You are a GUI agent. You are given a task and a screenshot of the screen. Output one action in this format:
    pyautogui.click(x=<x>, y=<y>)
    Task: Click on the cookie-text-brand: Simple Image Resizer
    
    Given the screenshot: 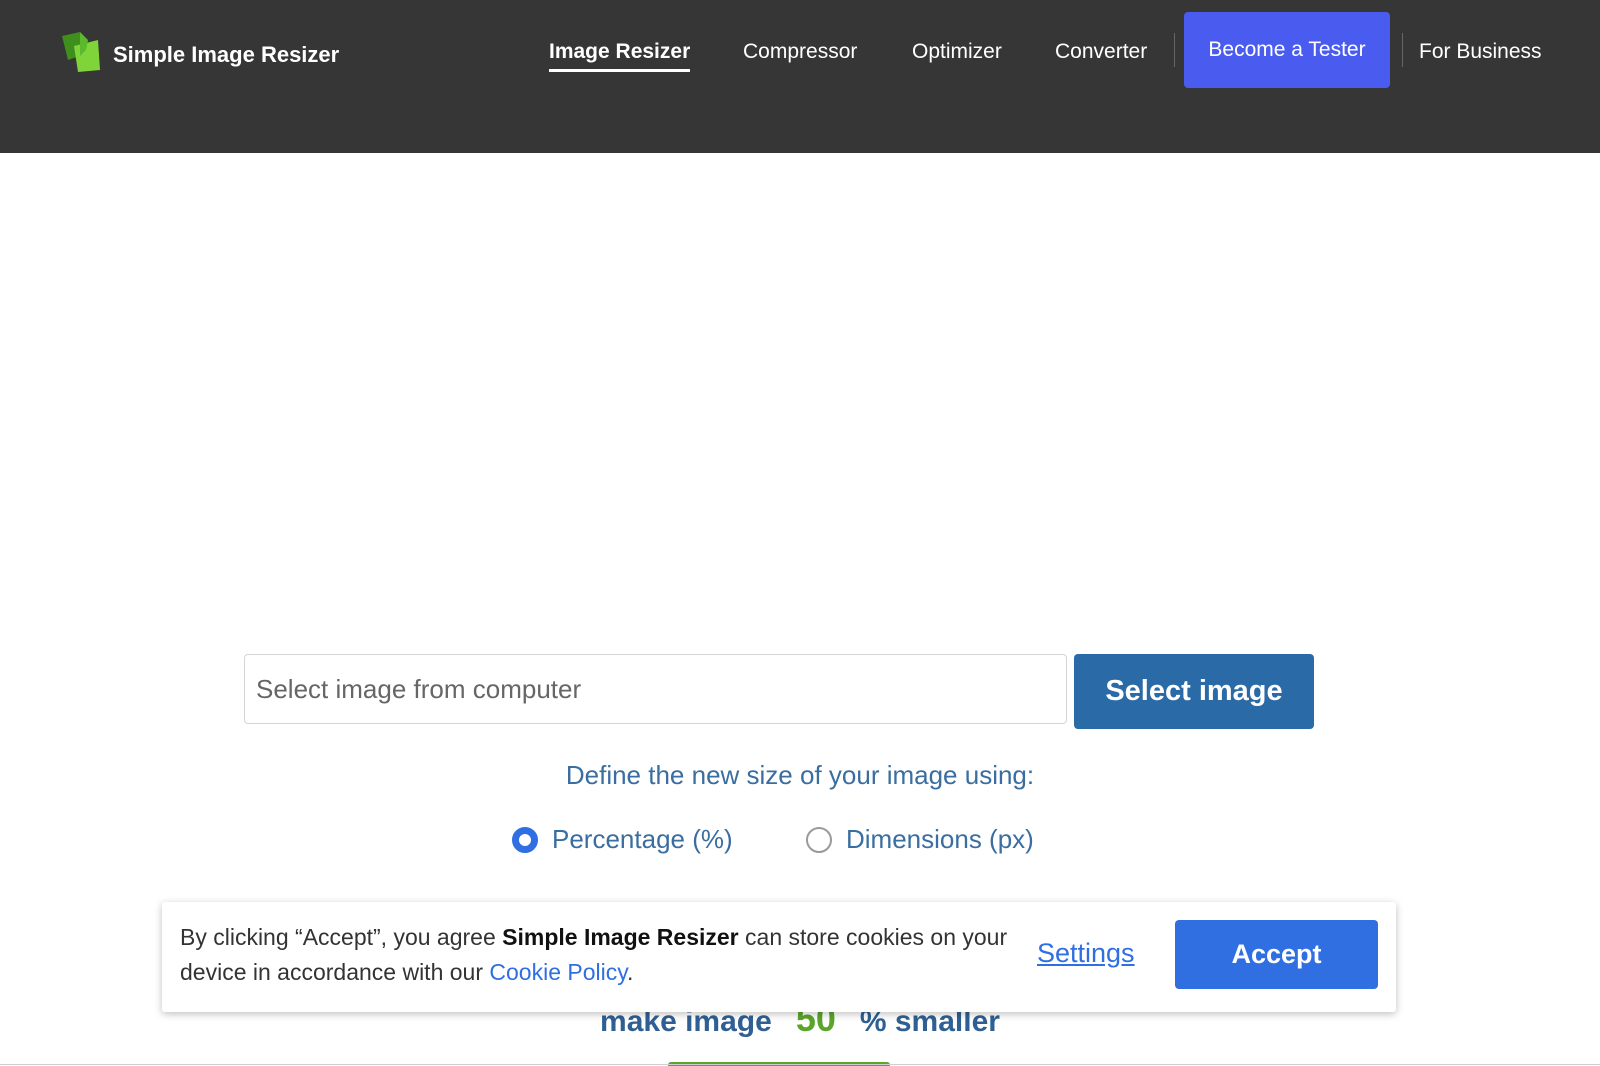 What is the action you would take?
    pyautogui.click(x=620, y=937)
    